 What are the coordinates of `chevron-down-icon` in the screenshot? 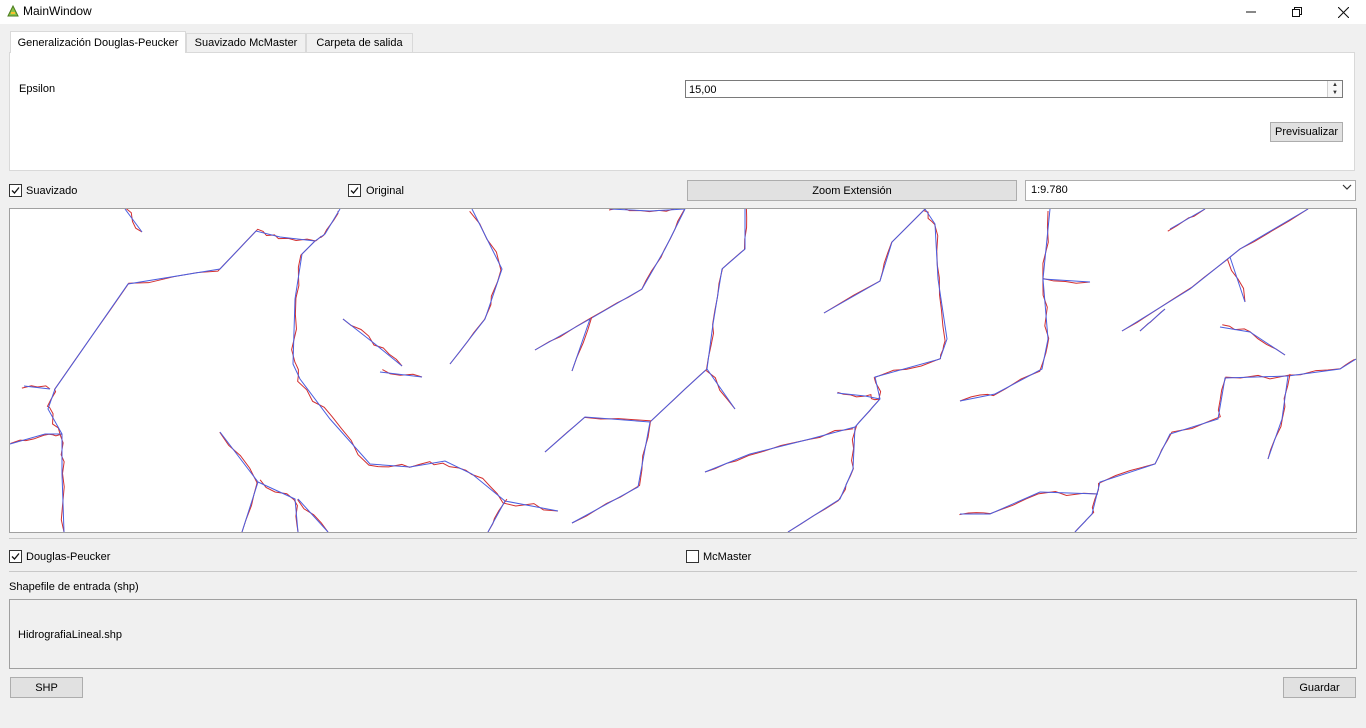 It's located at (1347, 188).